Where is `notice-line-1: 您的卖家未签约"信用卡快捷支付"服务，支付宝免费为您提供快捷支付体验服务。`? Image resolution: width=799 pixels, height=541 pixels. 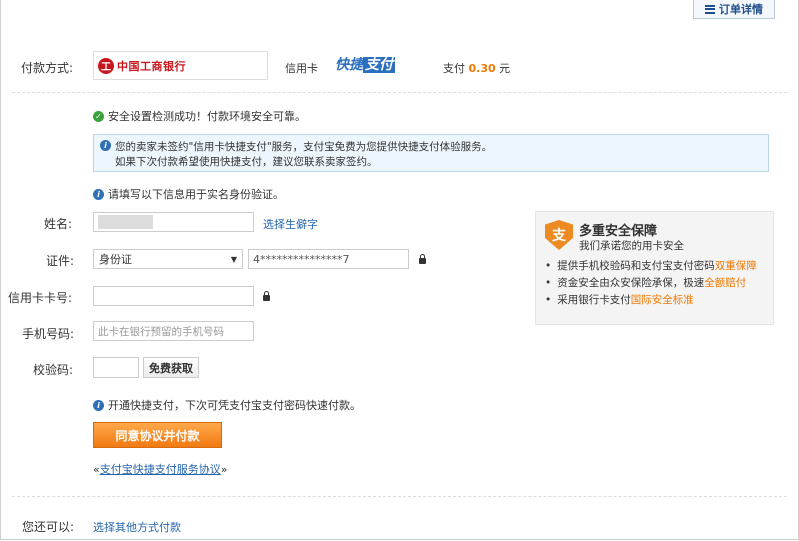
notice-line-1: 您的卖家未签约"信用卡快捷支付"服务，支付宝免费为您提供快捷支付体验服务。 is located at coordinates (304, 147).